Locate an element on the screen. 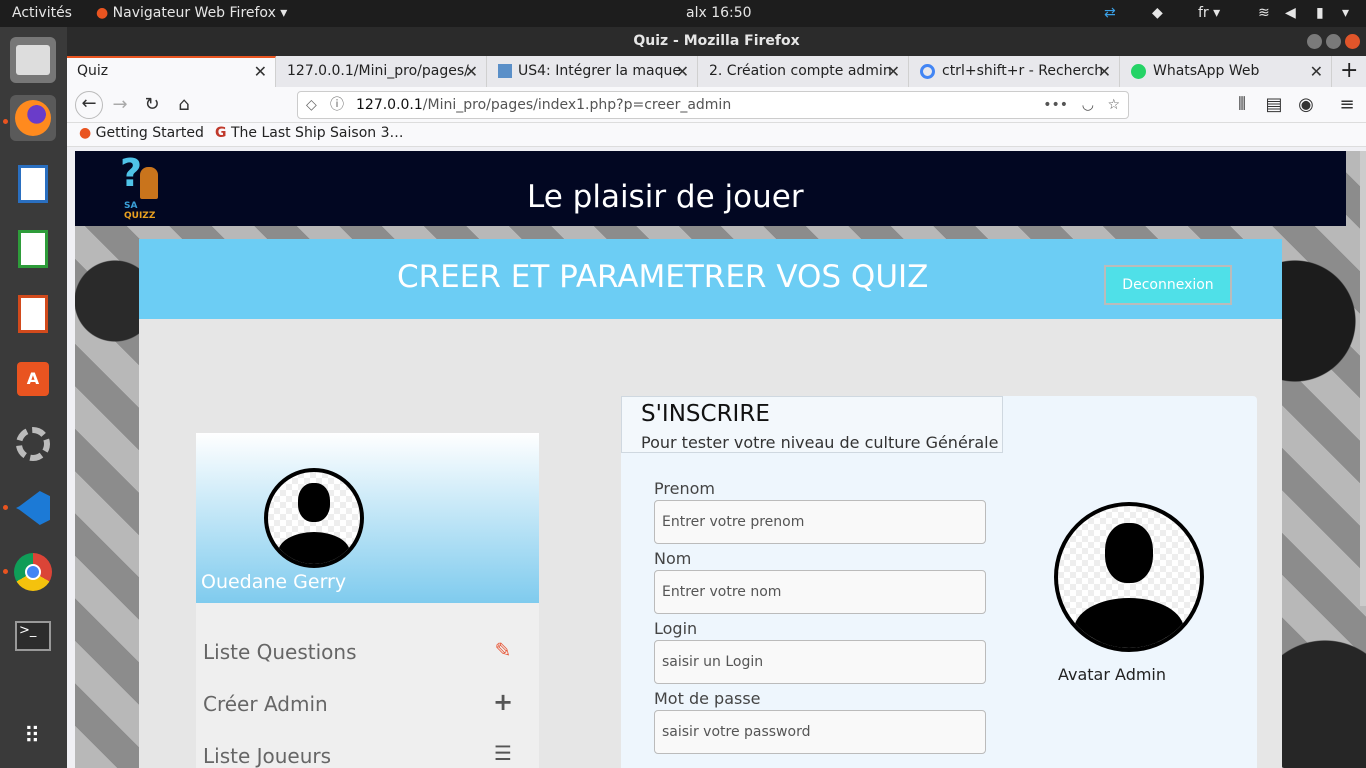 This screenshot has width=1366, height=768. writer-icon is located at coordinates (33, 184).